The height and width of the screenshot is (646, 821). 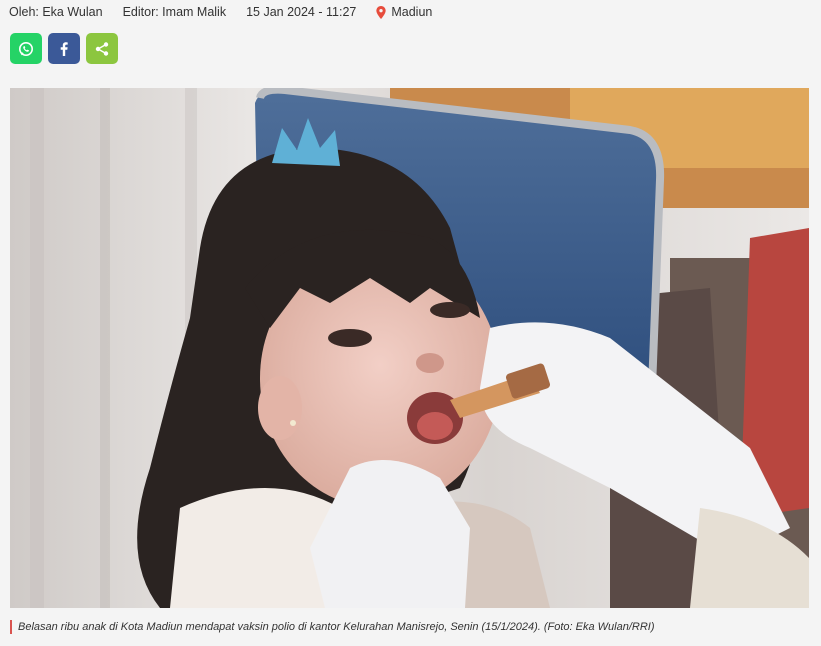 I want to click on whatsapp-icon, so click(x=26, y=48).